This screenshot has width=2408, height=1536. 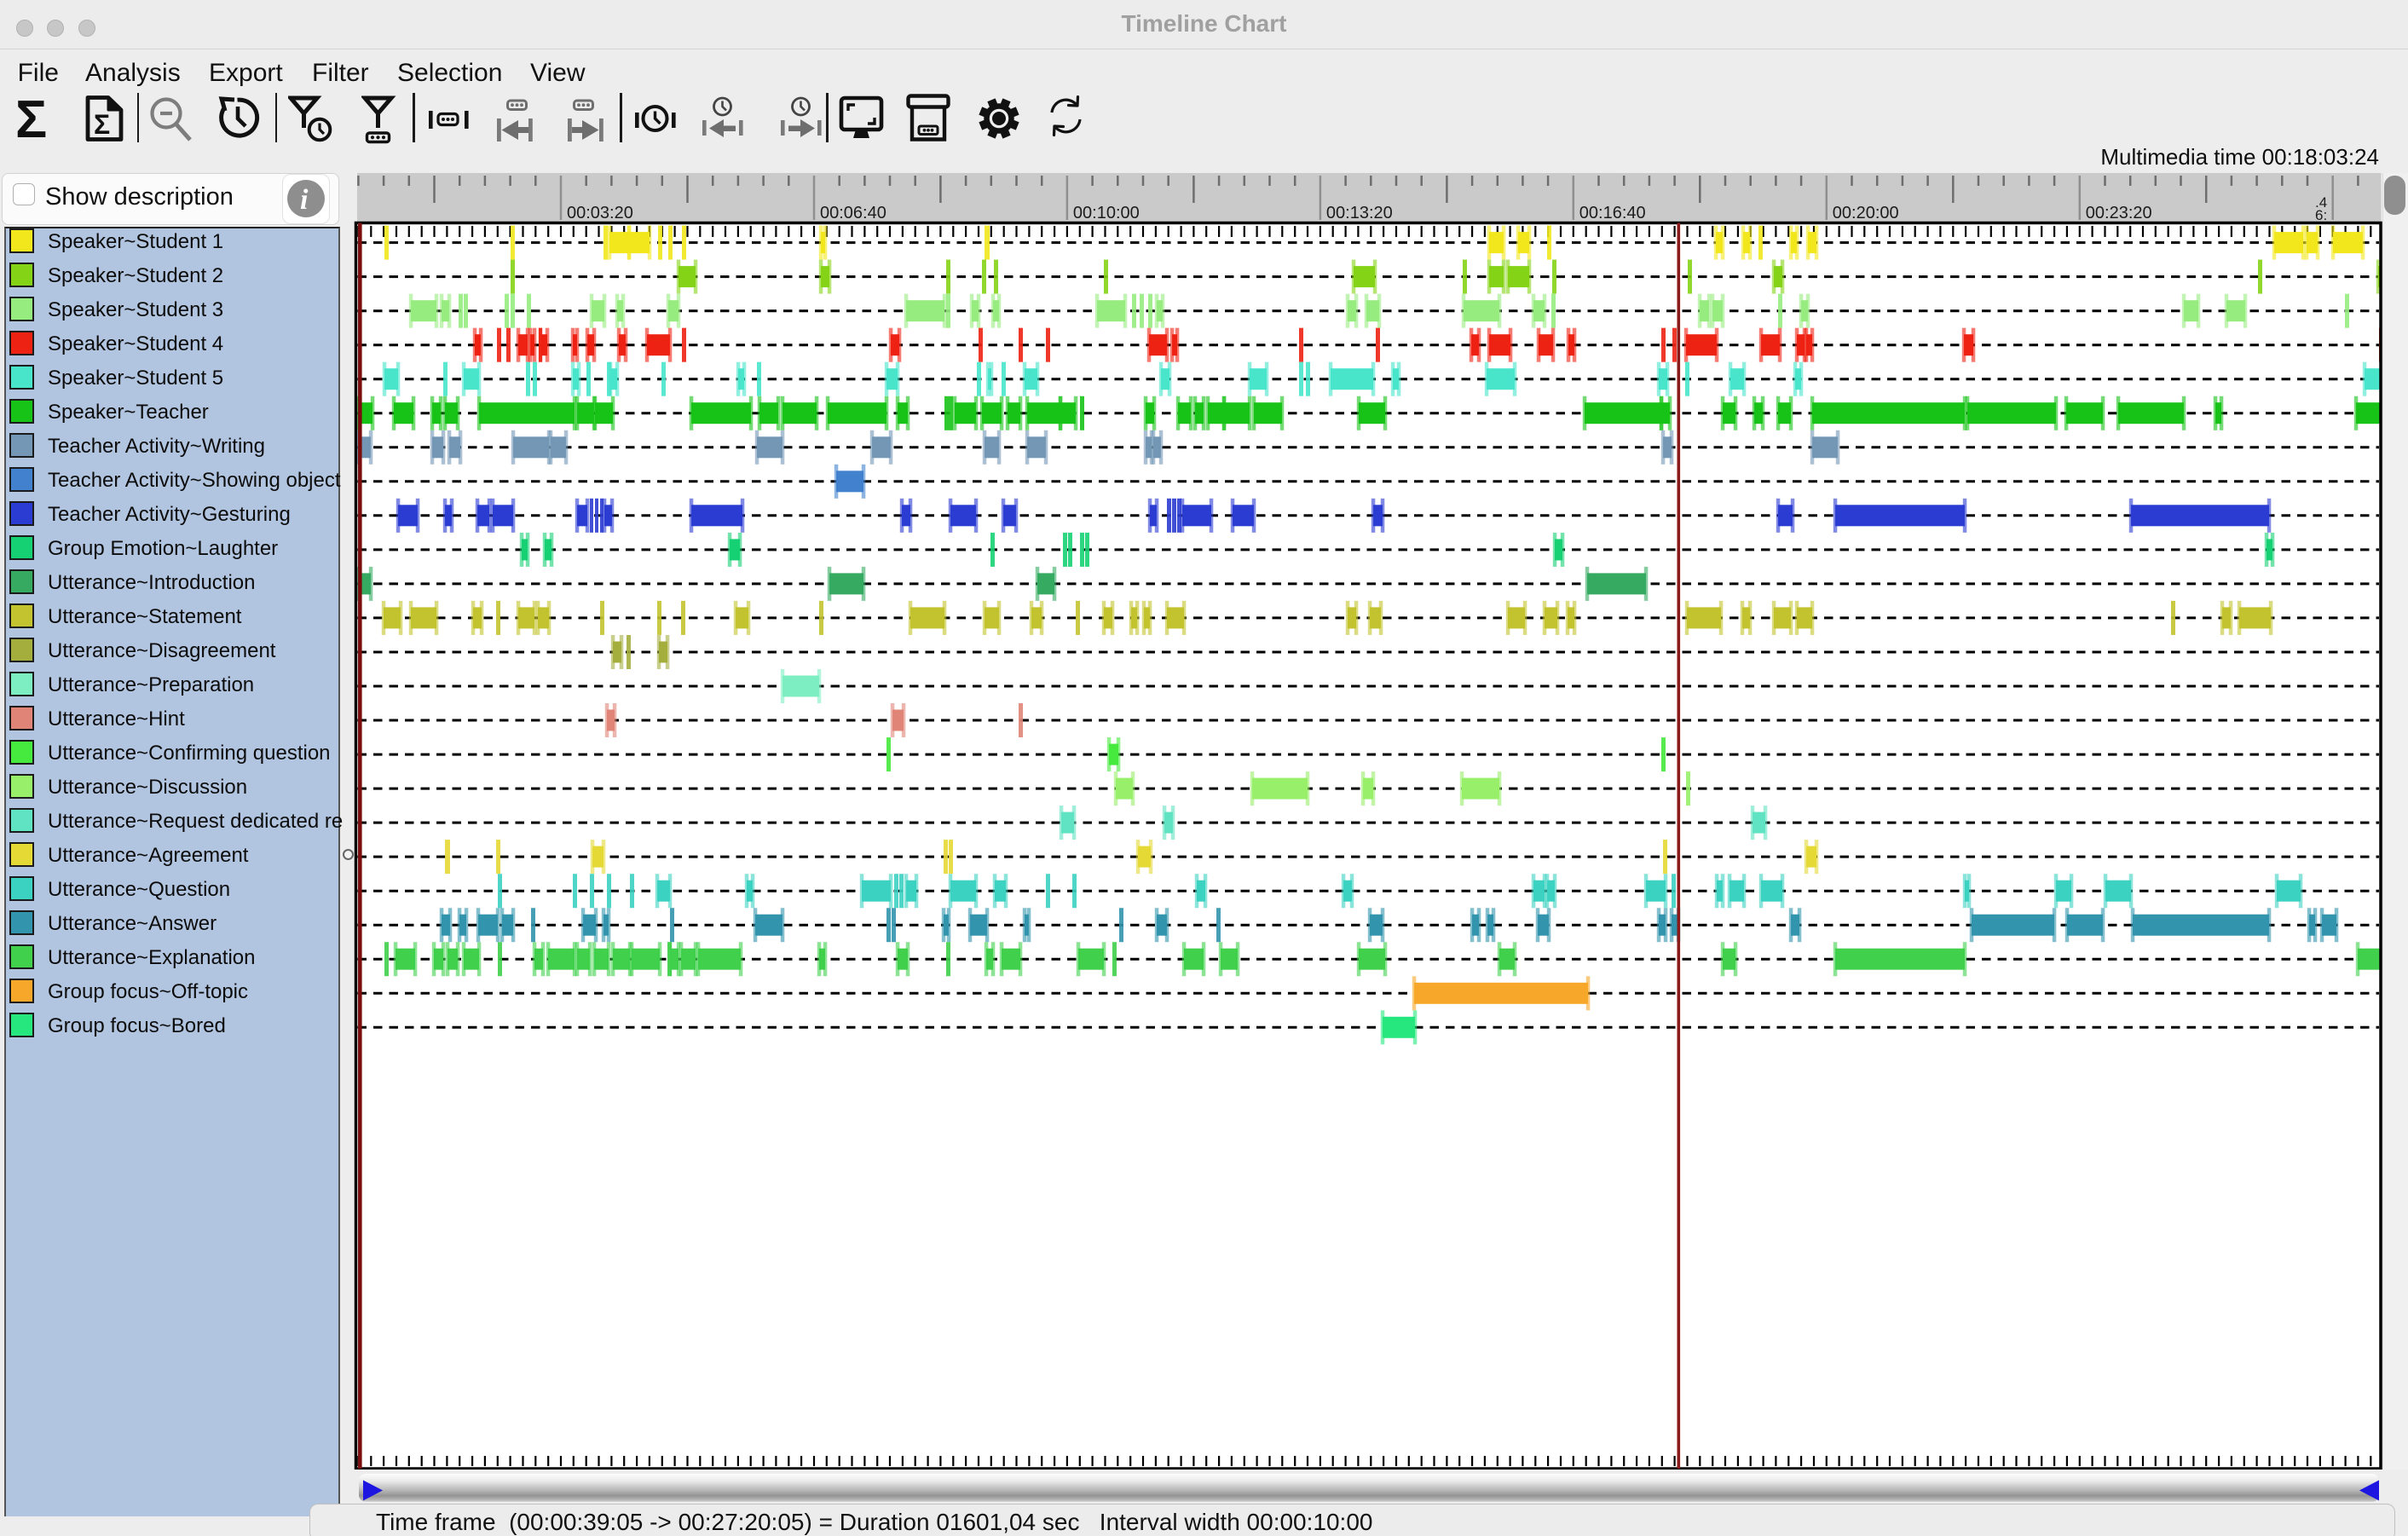 What do you see at coordinates (1612, 213) in the screenshot?
I see `svg-text: 00:16:40` at bounding box center [1612, 213].